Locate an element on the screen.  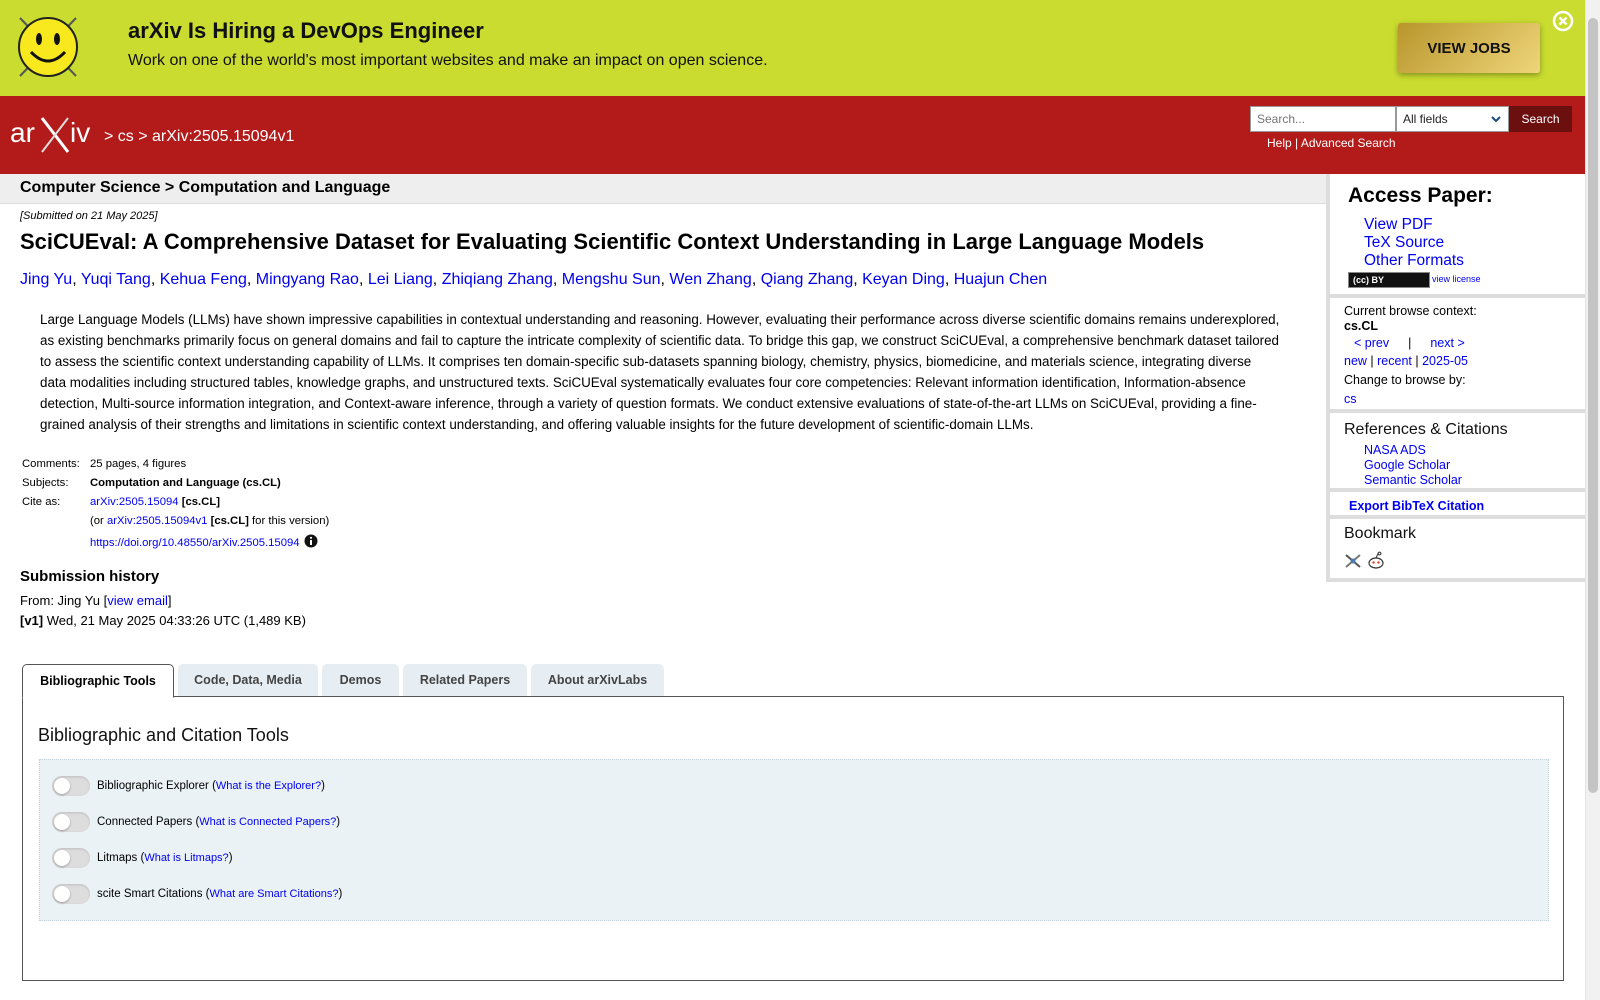
cite-version-link: arXiv:2505.15094v1 is located at coordinates (157, 521).